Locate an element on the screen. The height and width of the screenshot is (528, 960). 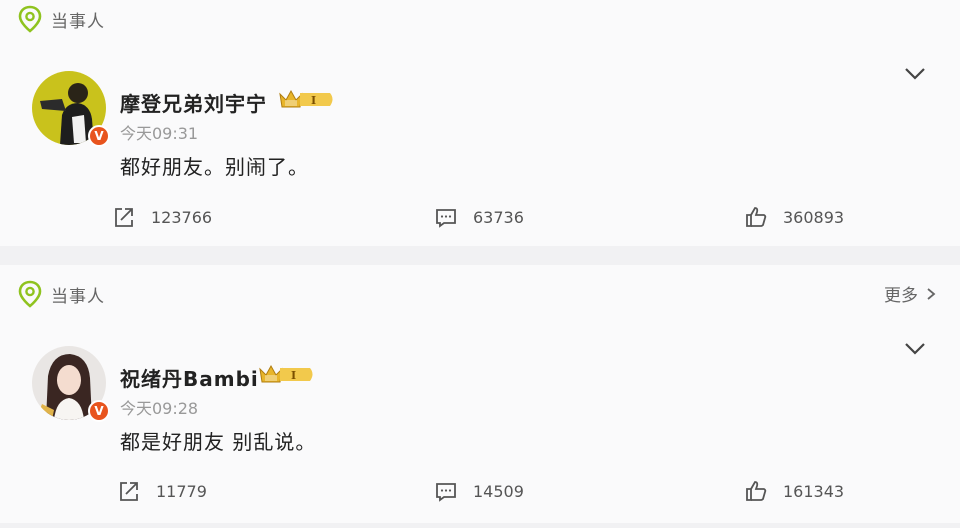
more-label: 更多 is located at coordinates (901, 296).